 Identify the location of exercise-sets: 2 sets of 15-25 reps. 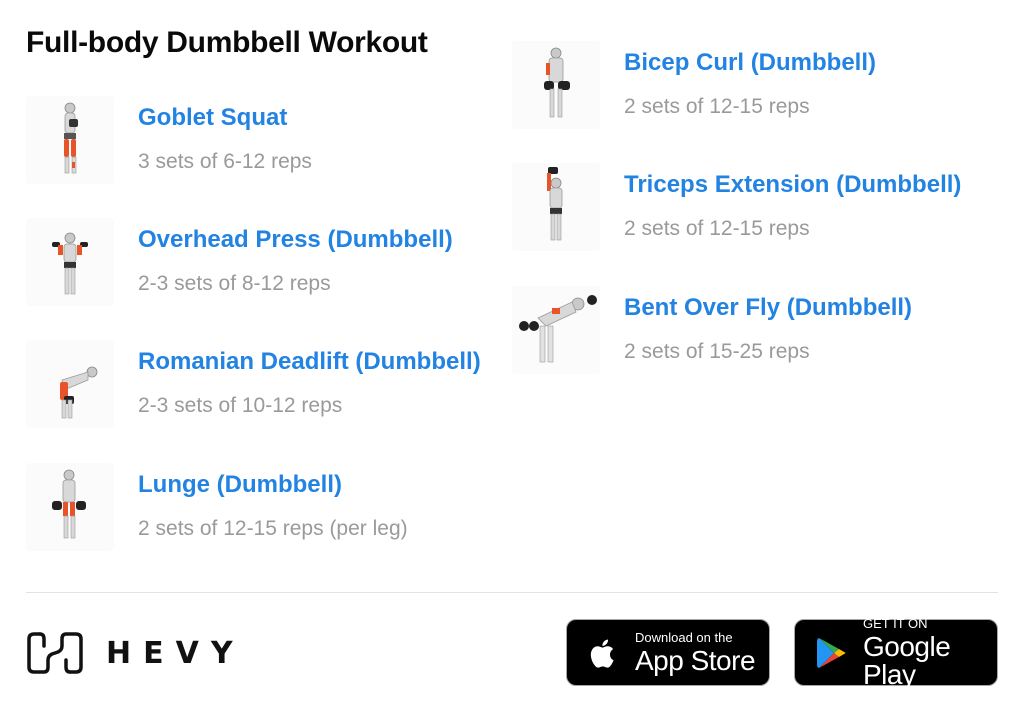
(717, 351).